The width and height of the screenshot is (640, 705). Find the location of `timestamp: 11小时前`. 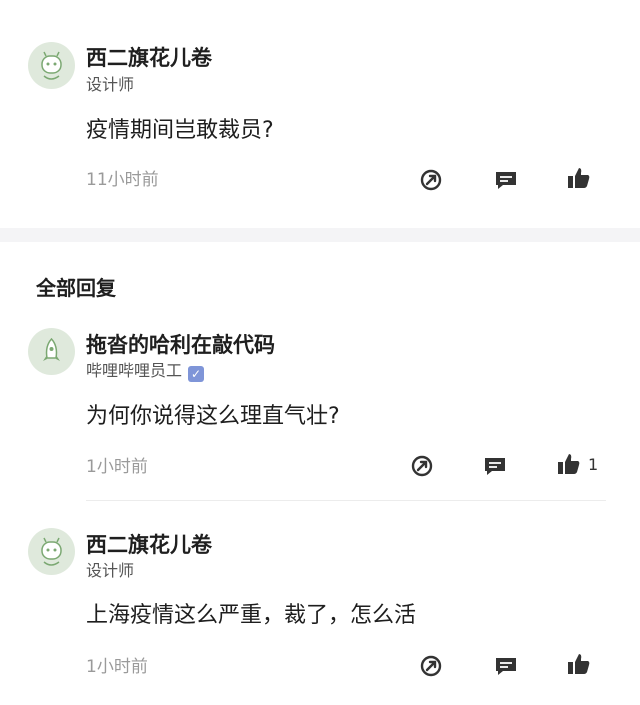

timestamp: 11小时前 is located at coordinates (122, 180).